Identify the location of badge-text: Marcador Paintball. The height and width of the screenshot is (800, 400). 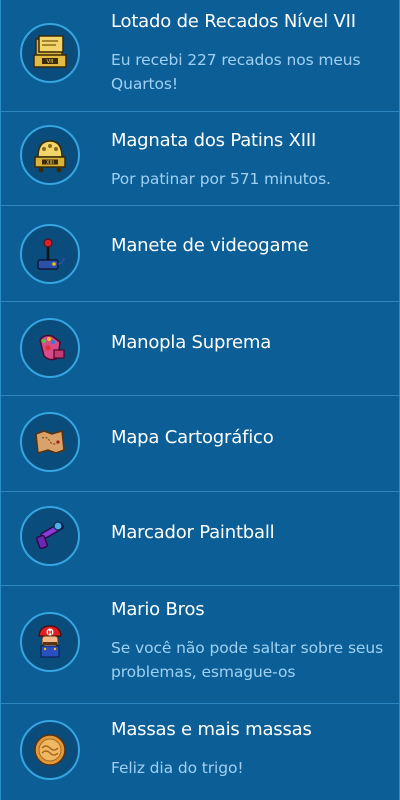
(250, 533).